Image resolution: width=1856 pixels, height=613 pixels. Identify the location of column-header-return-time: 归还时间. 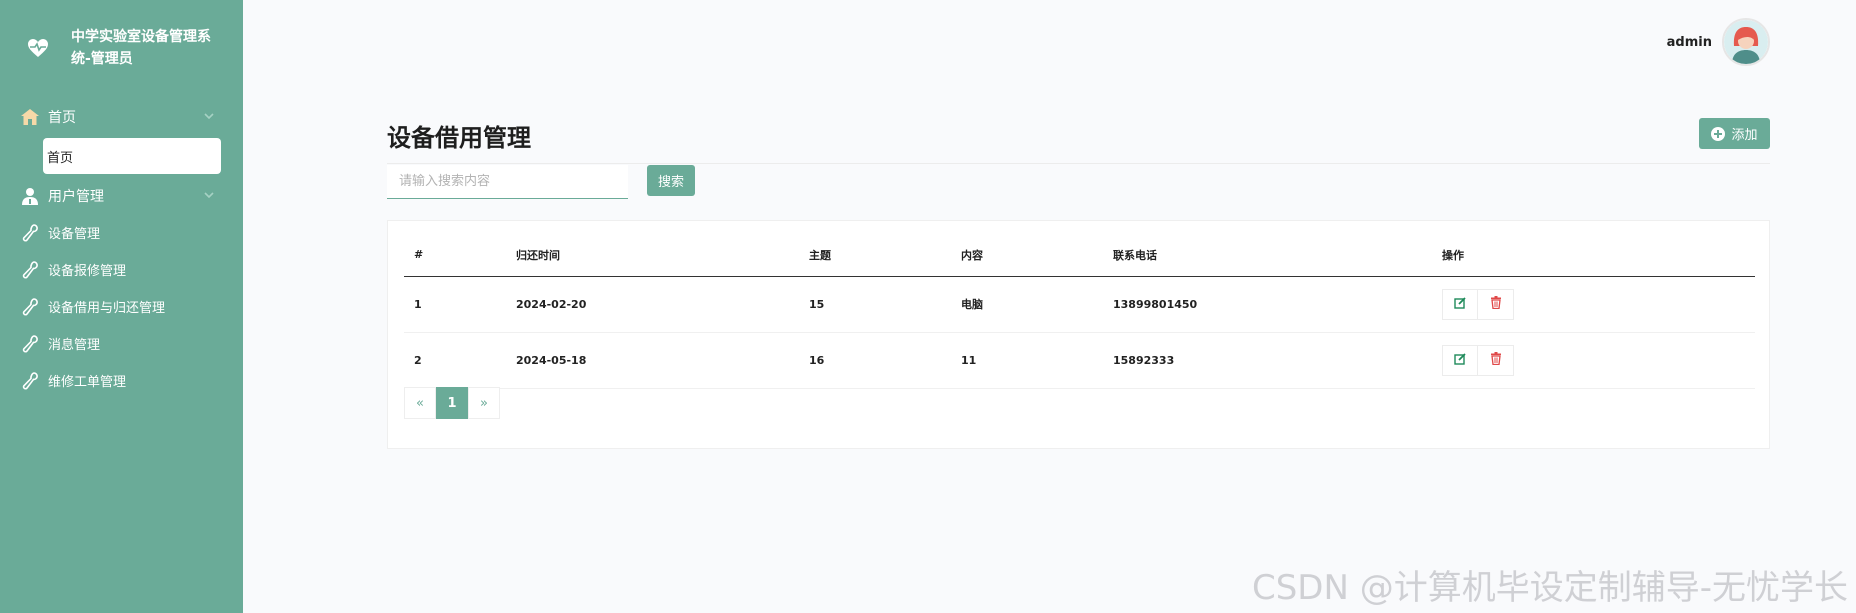
(652, 255).